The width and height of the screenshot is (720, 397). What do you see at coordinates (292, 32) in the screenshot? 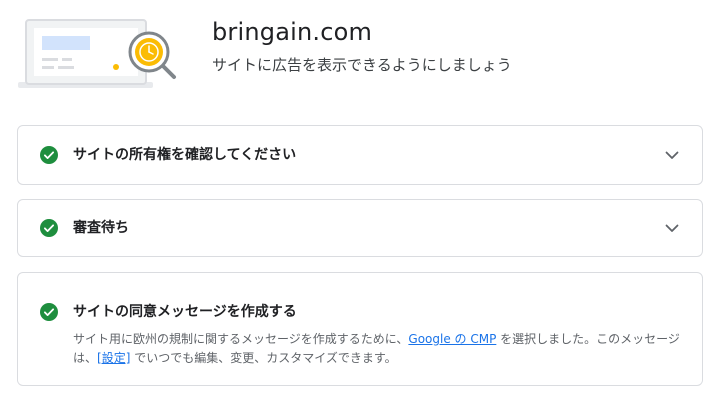
I see `site-name: bringain.com` at bounding box center [292, 32].